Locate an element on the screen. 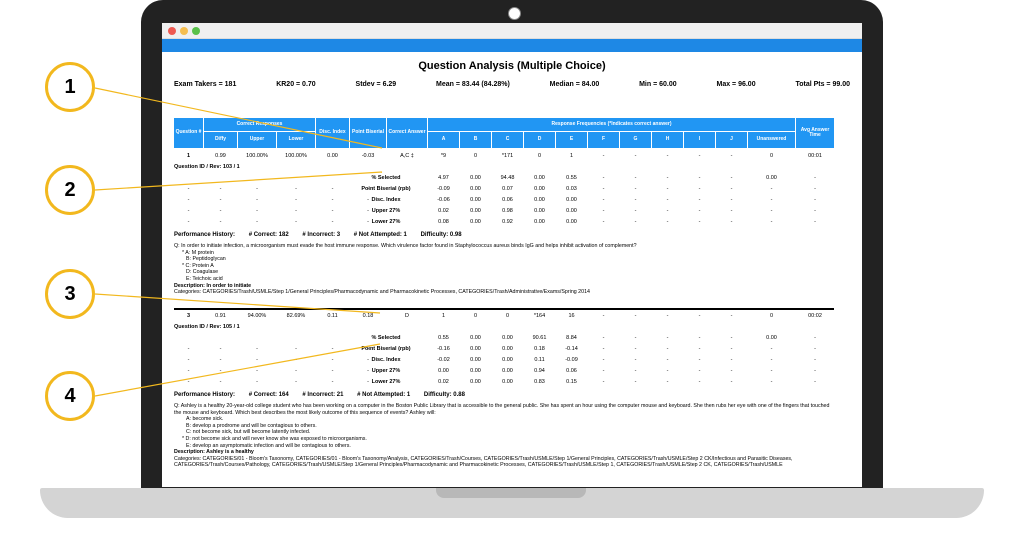 This screenshot has width=1024, height=543. callout-4: 4 is located at coordinates (70, 396).